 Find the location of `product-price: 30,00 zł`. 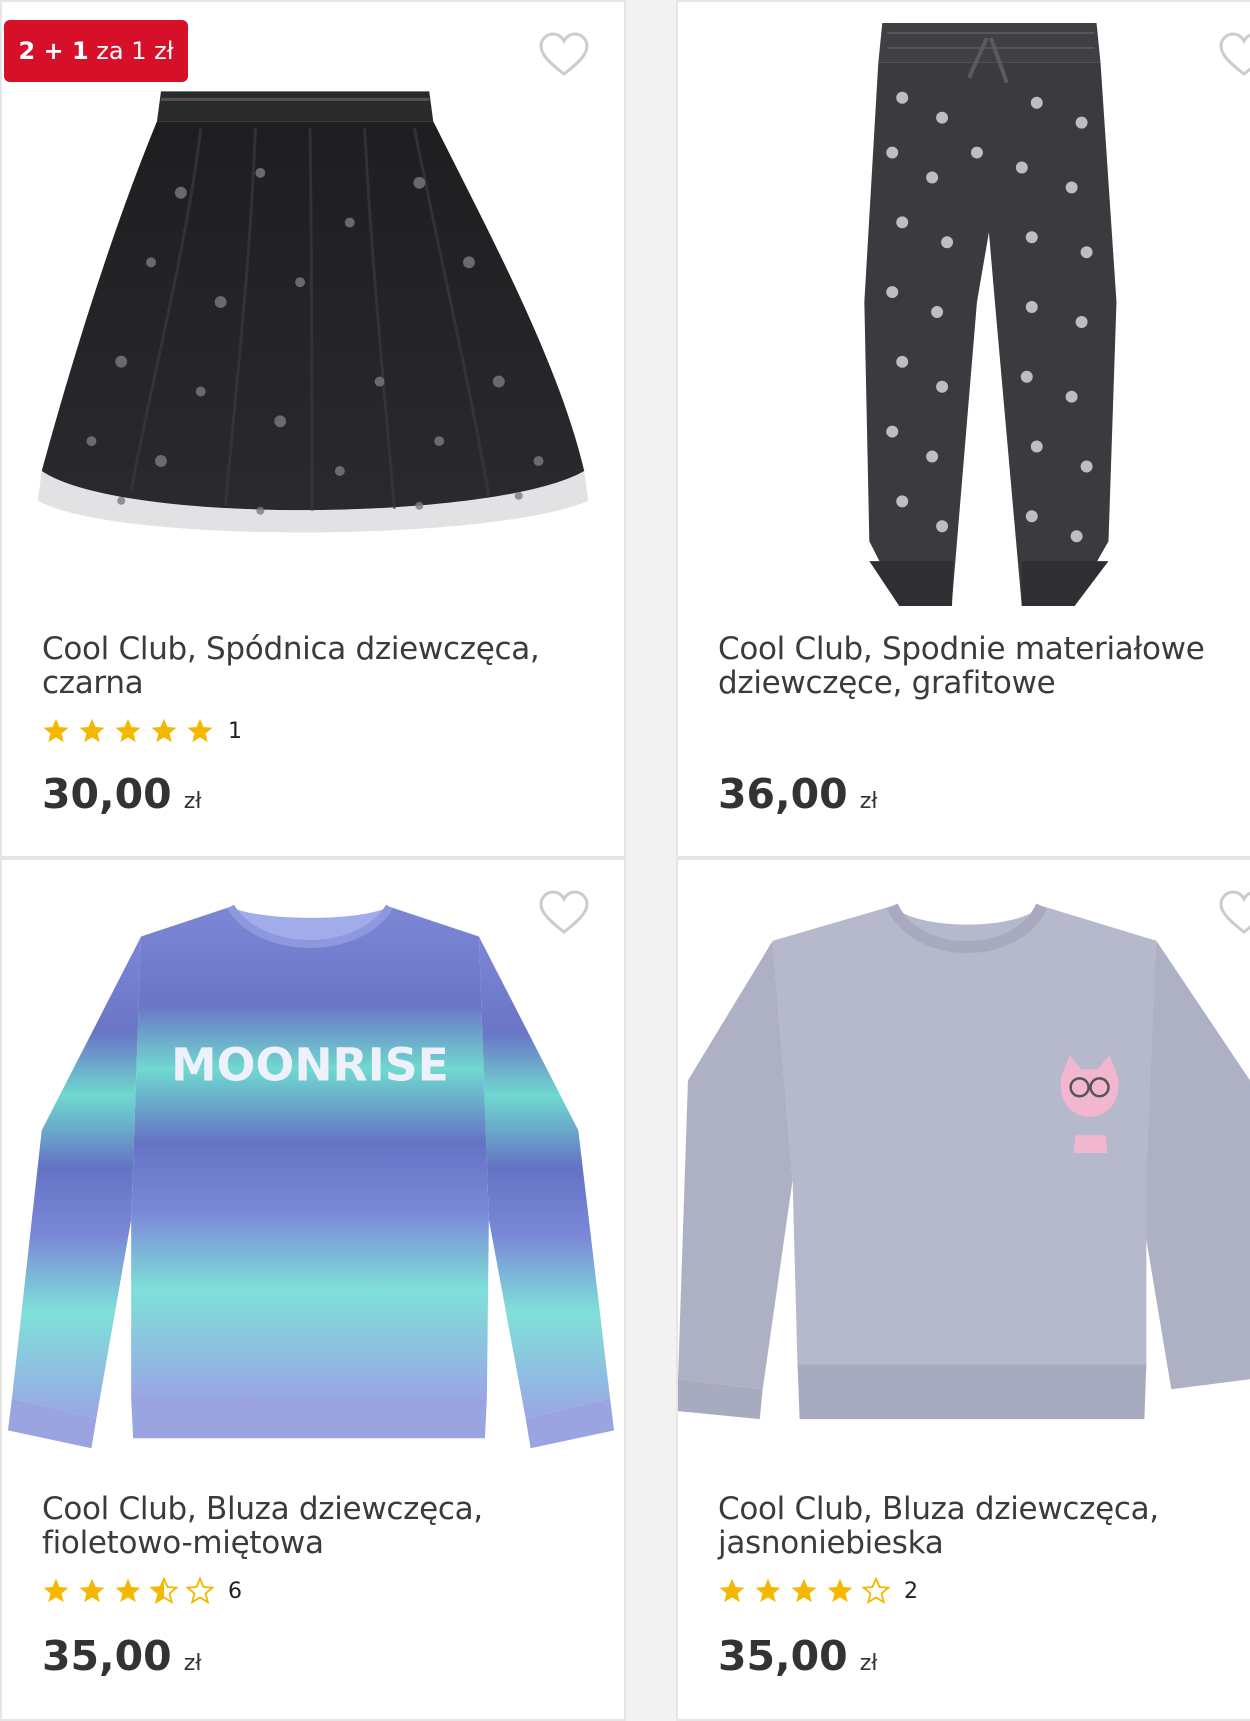

product-price: 30,00 zł is located at coordinates (122, 794).